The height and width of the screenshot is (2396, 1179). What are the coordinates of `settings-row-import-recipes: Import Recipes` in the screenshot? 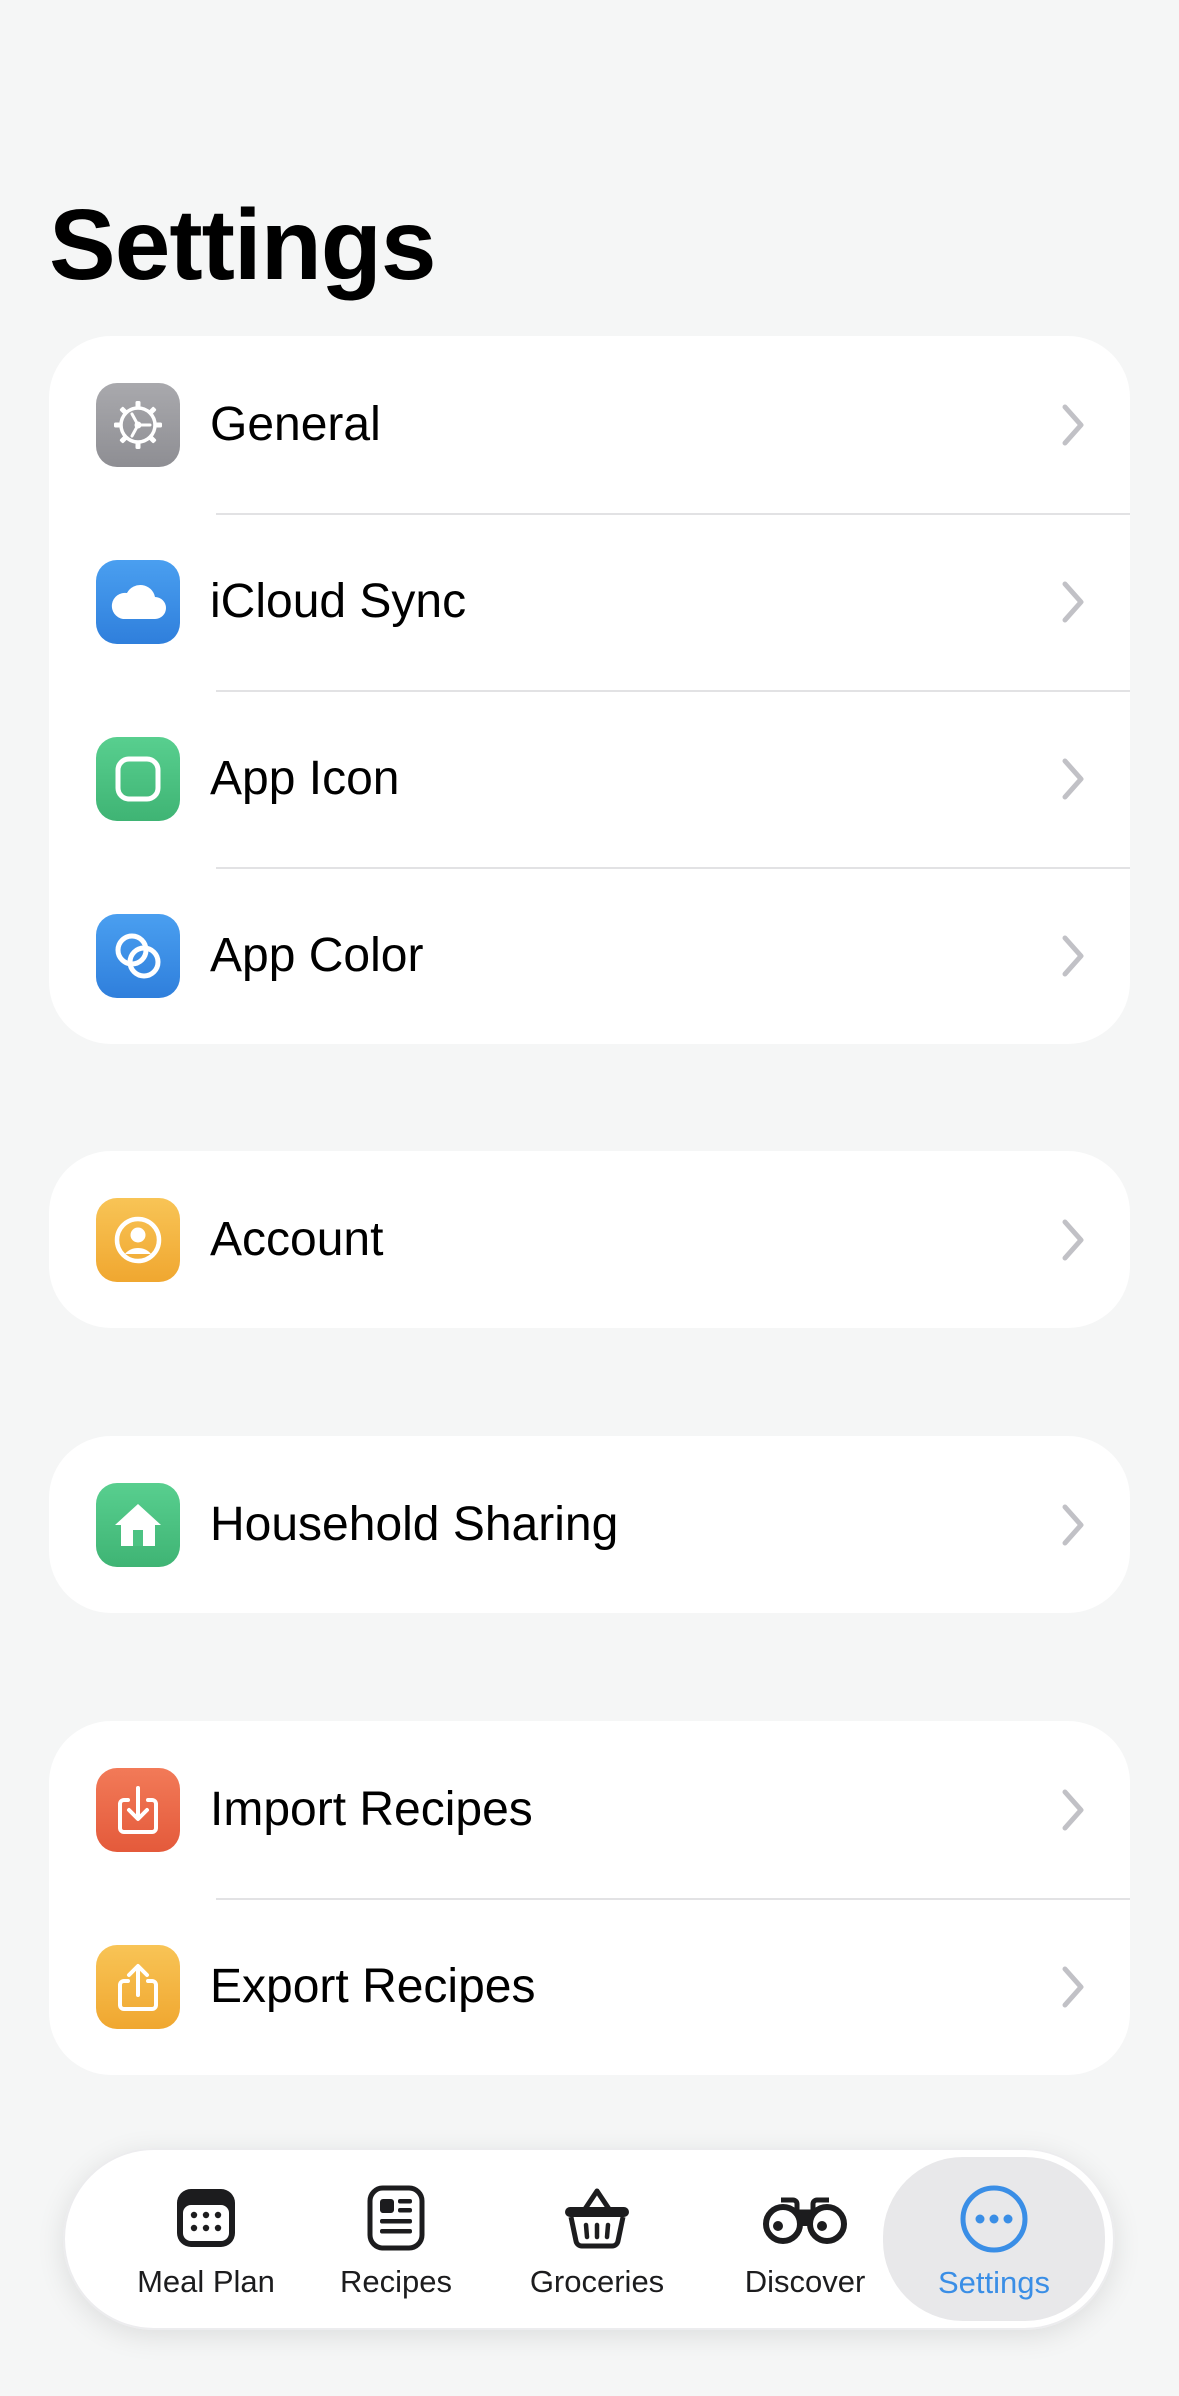 It's located at (589, 1809).